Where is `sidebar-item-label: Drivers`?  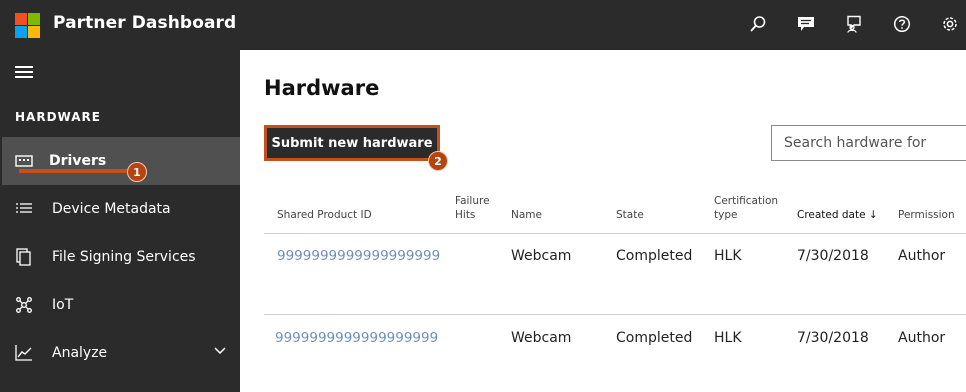
sidebar-item-label: Drivers is located at coordinates (78, 161).